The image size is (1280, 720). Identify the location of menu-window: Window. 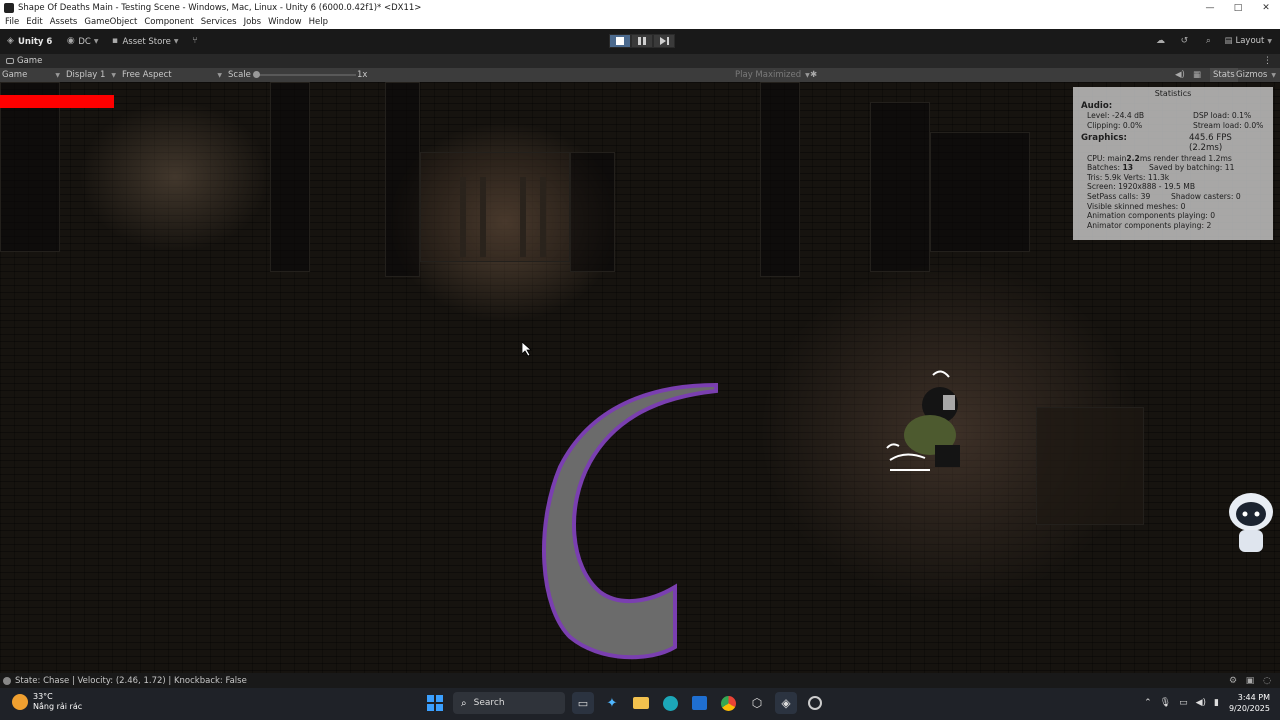
(285, 22).